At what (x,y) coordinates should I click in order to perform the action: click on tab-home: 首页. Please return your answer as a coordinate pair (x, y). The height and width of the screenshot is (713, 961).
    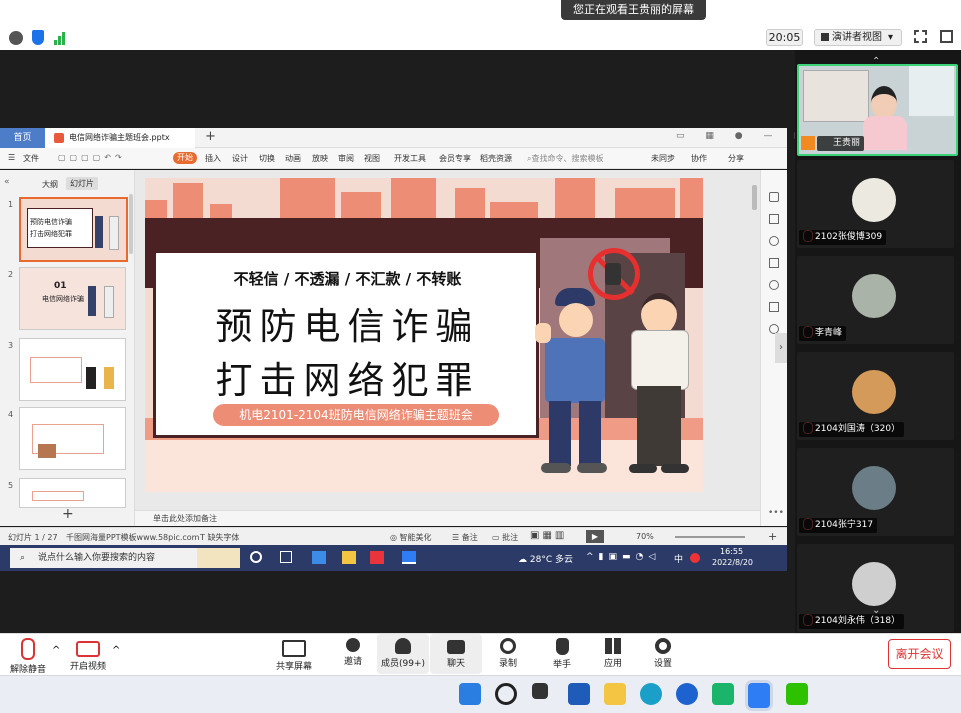
    Looking at the image, I should click on (22, 138).